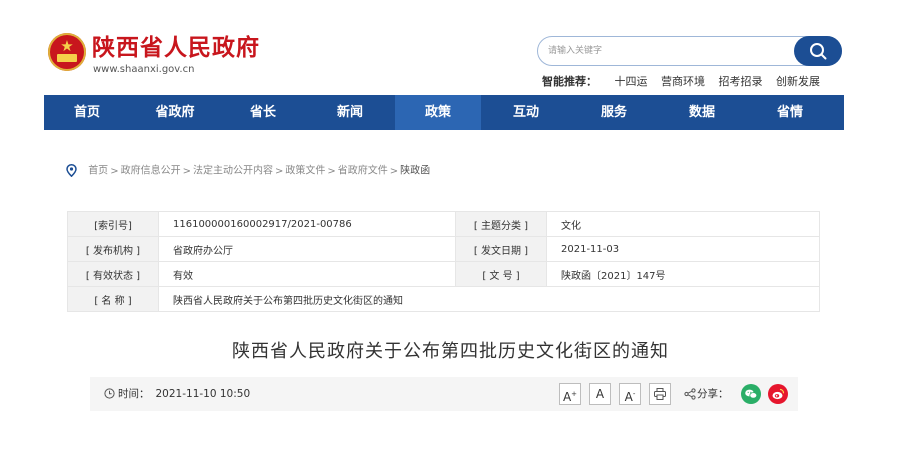 The height and width of the screenshot is (452, 901). Describe the element at coordinates (113, 224) in the screenshot. I see `index-number-label: [索引号]` at that location.